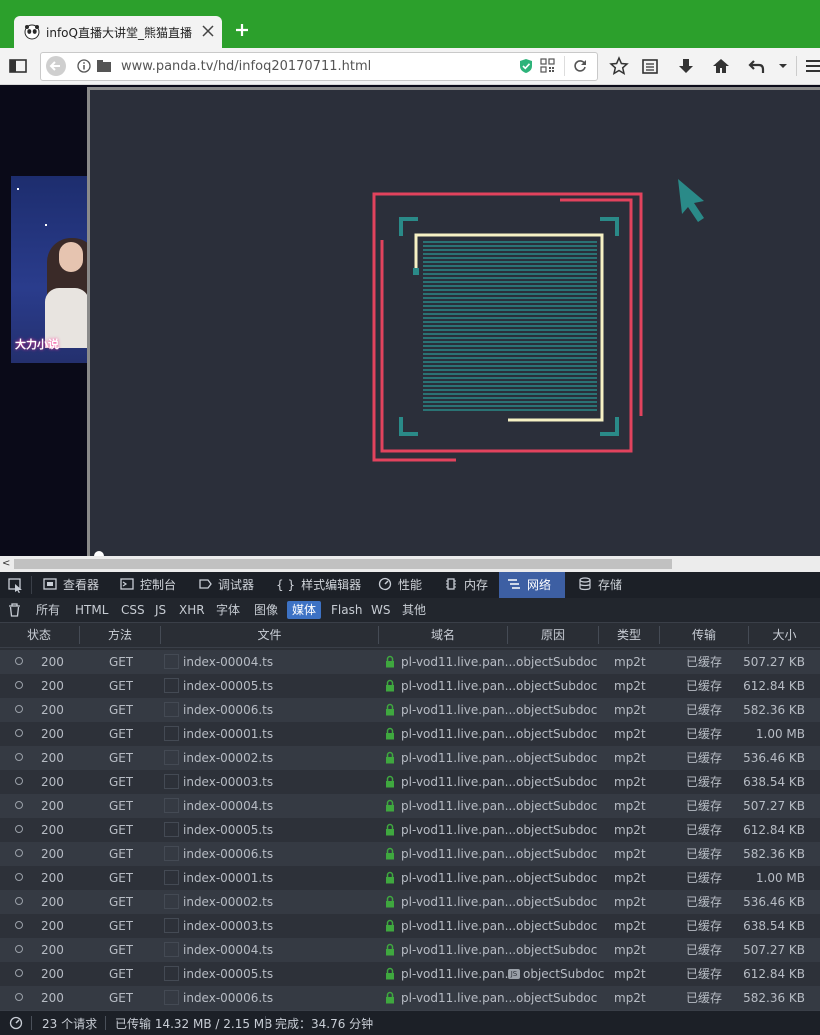 The image size is (820, 1035). What do you see at coordinates (629, 635) in the screenshot?
I see `column-type: 类型` at bounding box center [629, 635].